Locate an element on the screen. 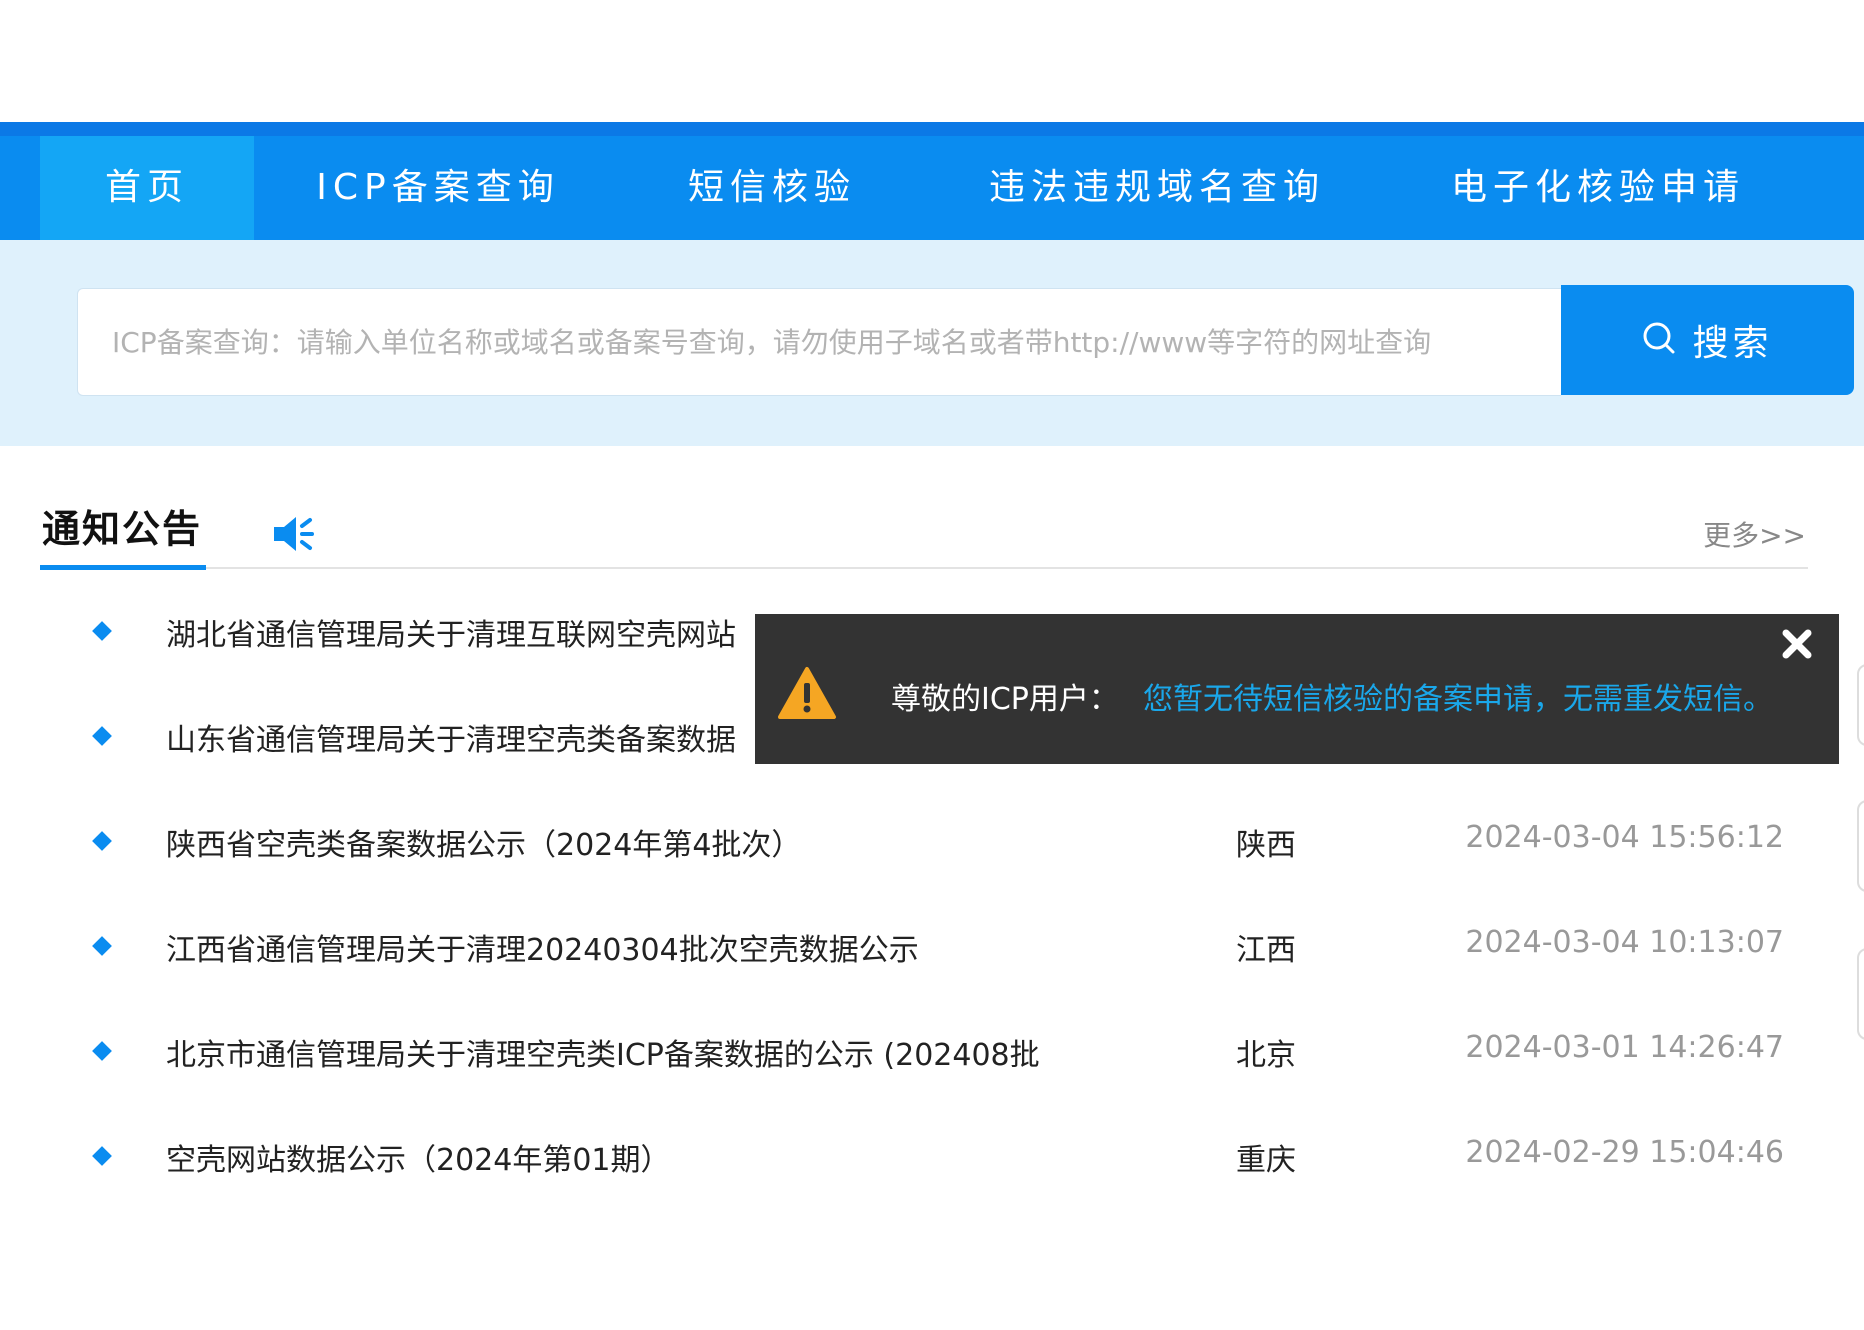  close-icon is located at coordinates (1797, 644).